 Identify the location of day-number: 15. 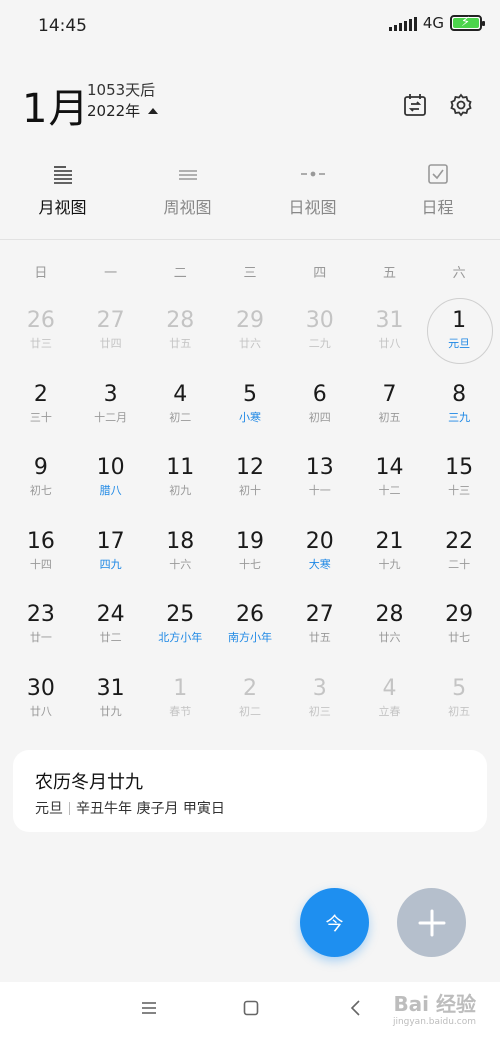
(459, 467).